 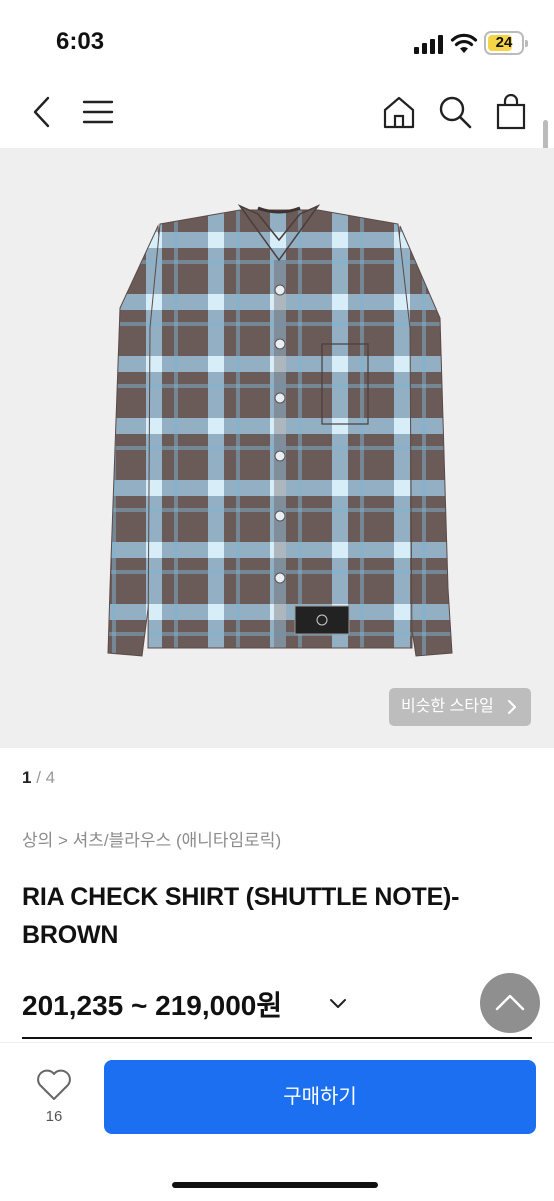 I want to click on home-indicator, so click(x=275, y=1185).